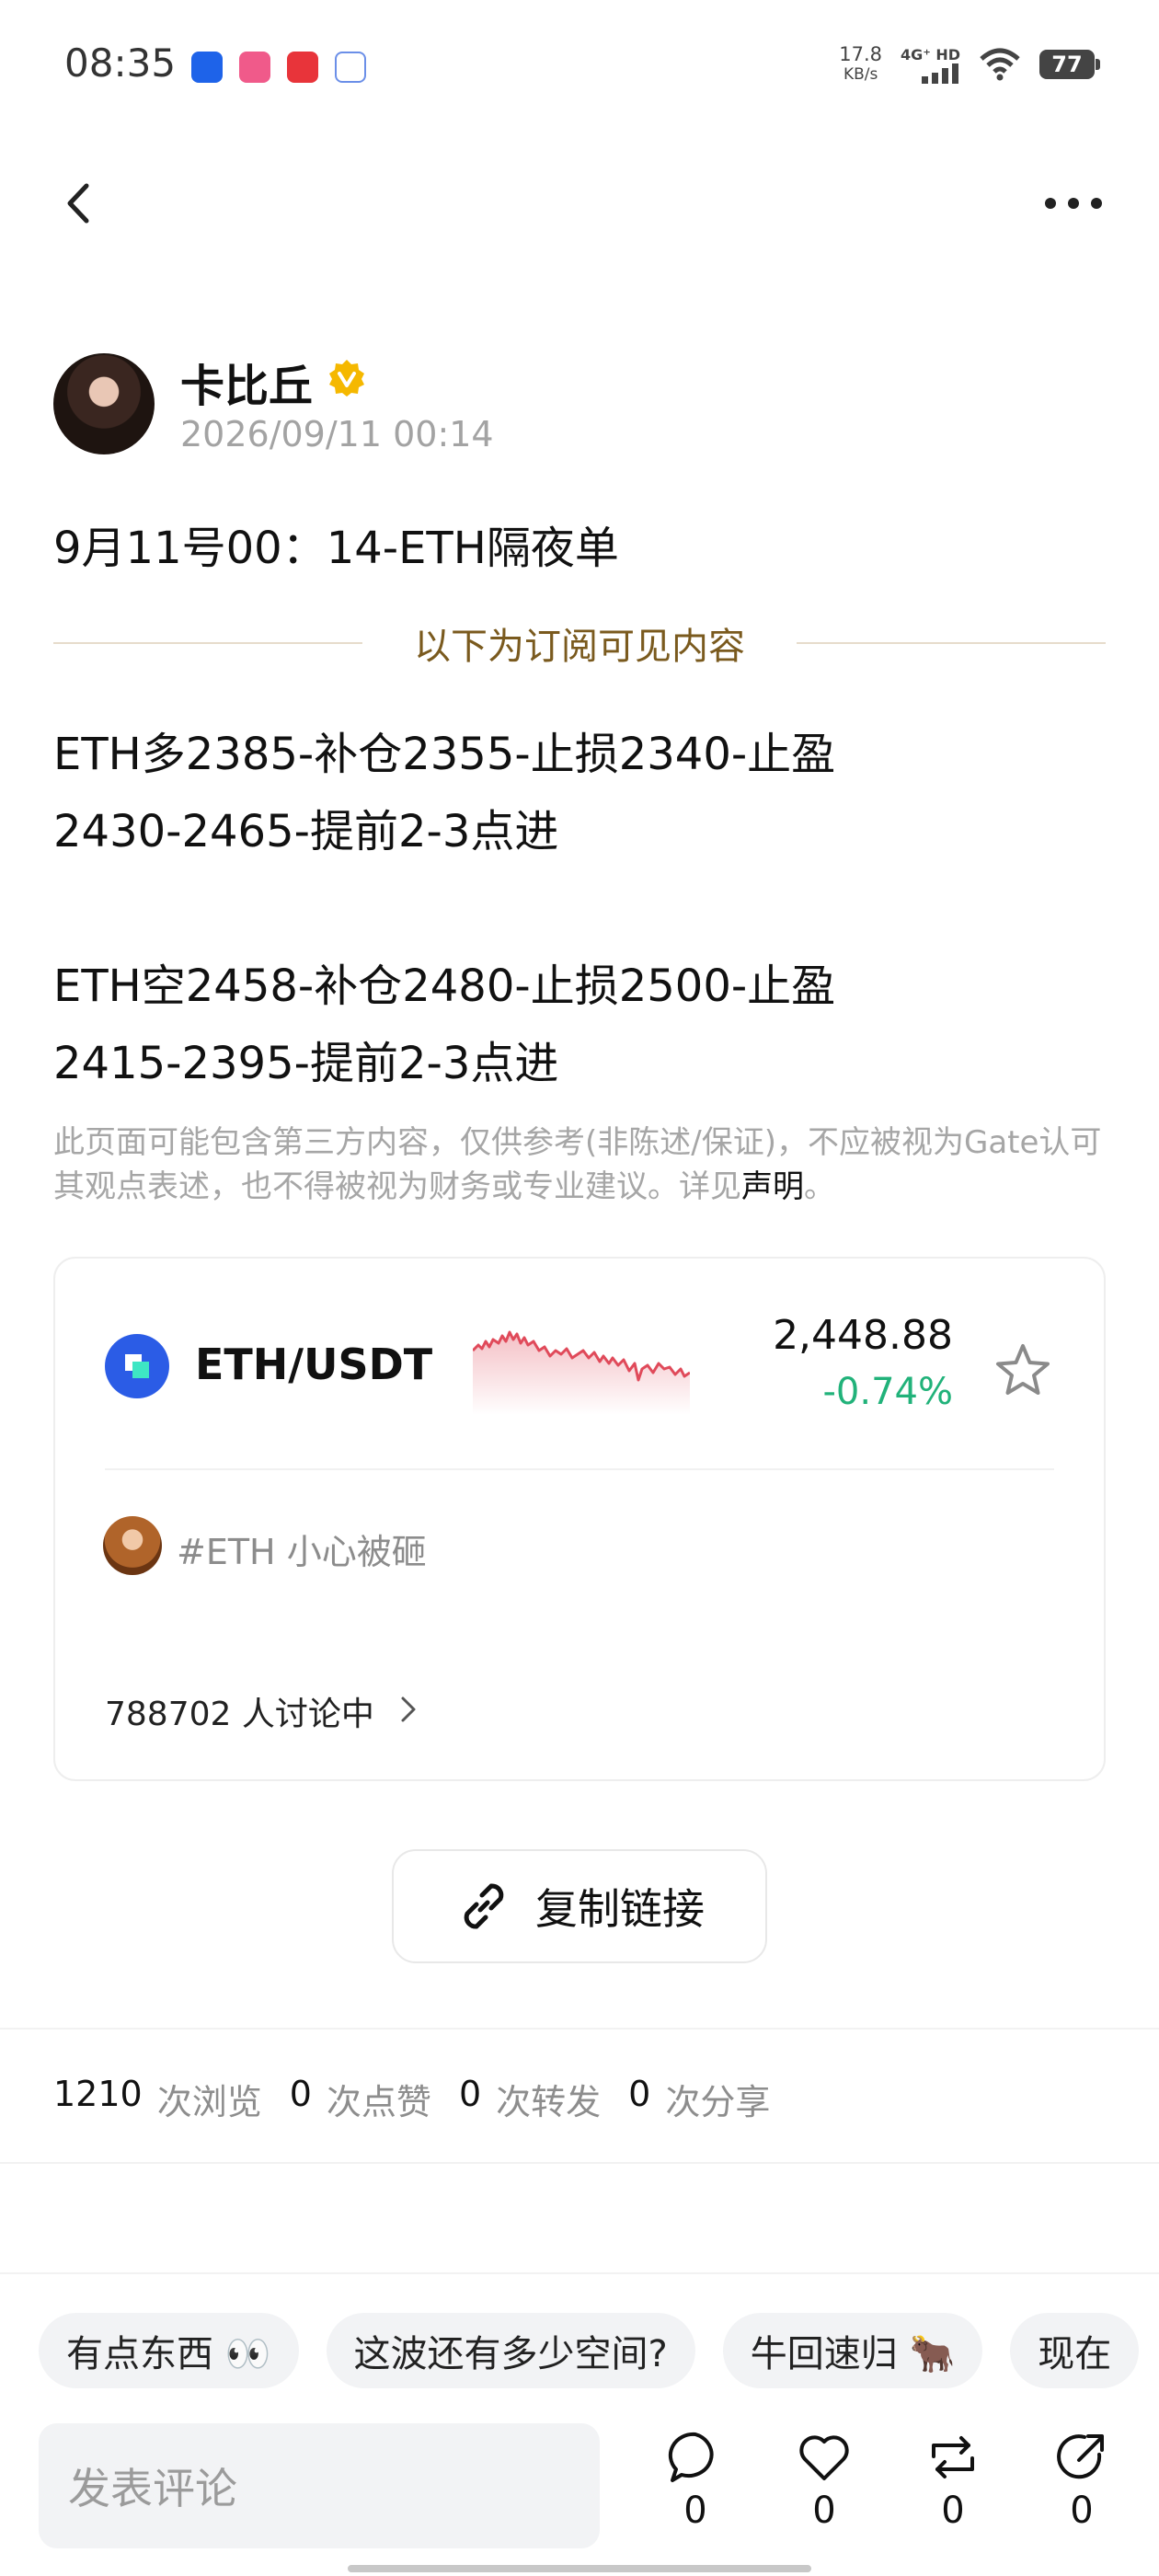  I want to click on repost-button: 0, so click(953, 2488).